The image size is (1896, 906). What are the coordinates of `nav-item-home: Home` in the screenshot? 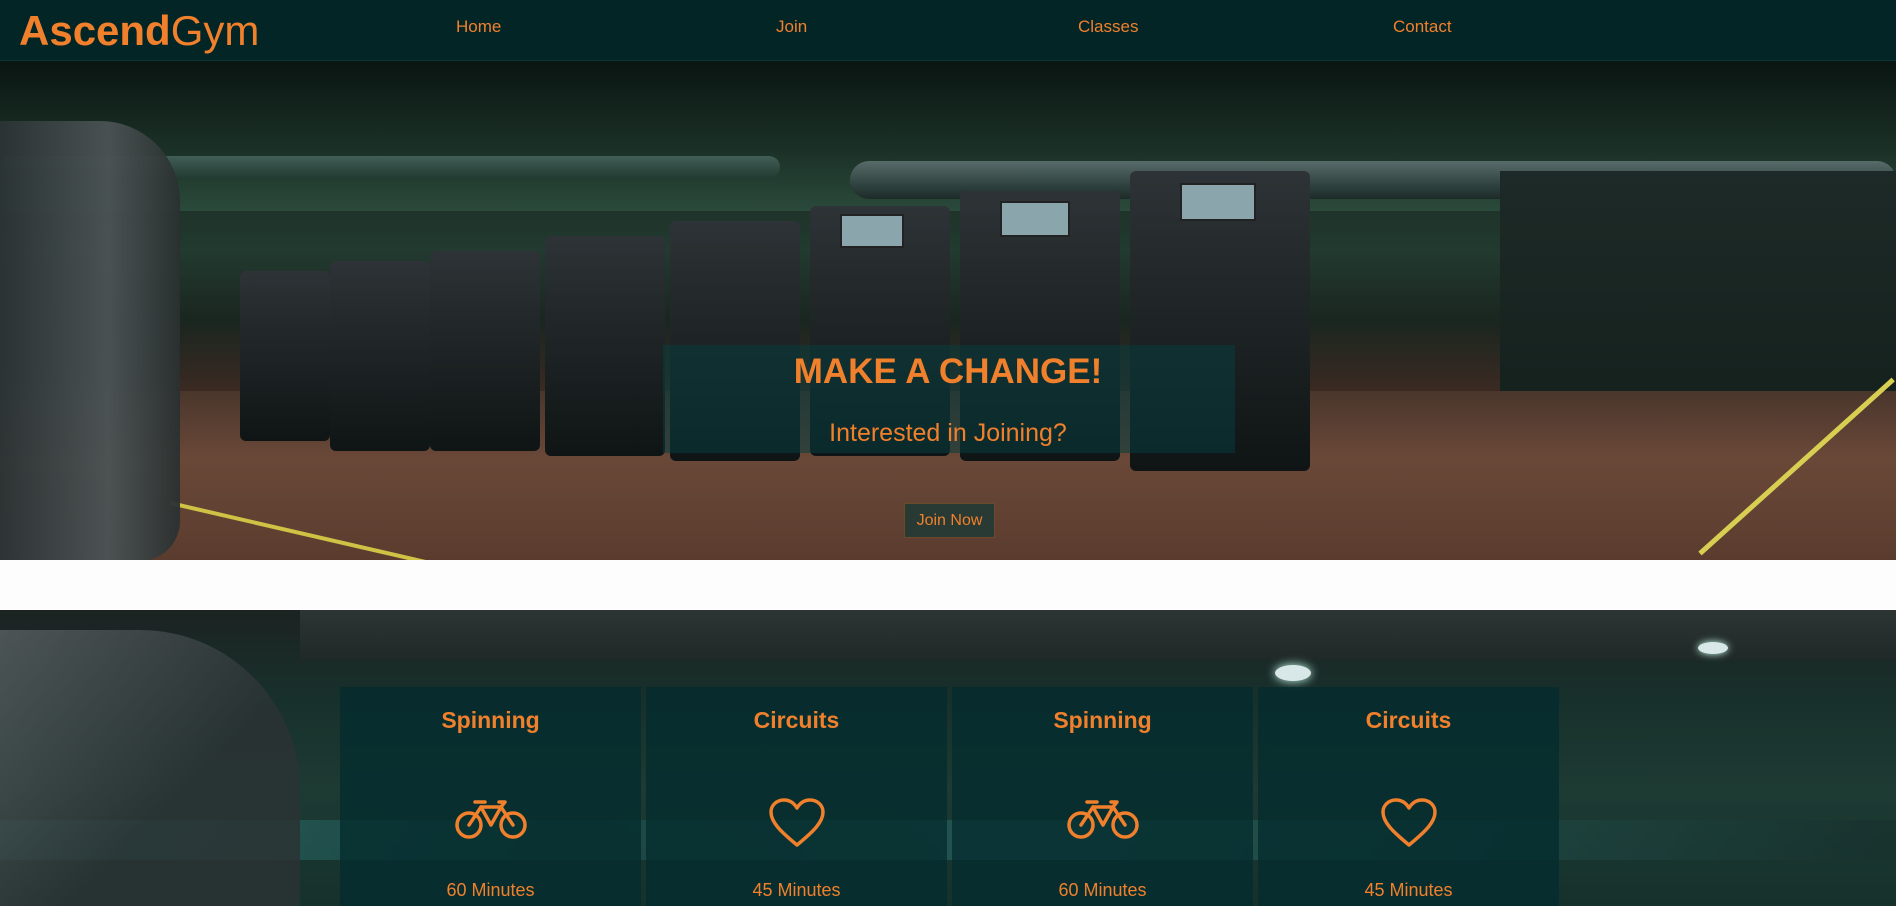 It's located at (478, 27).